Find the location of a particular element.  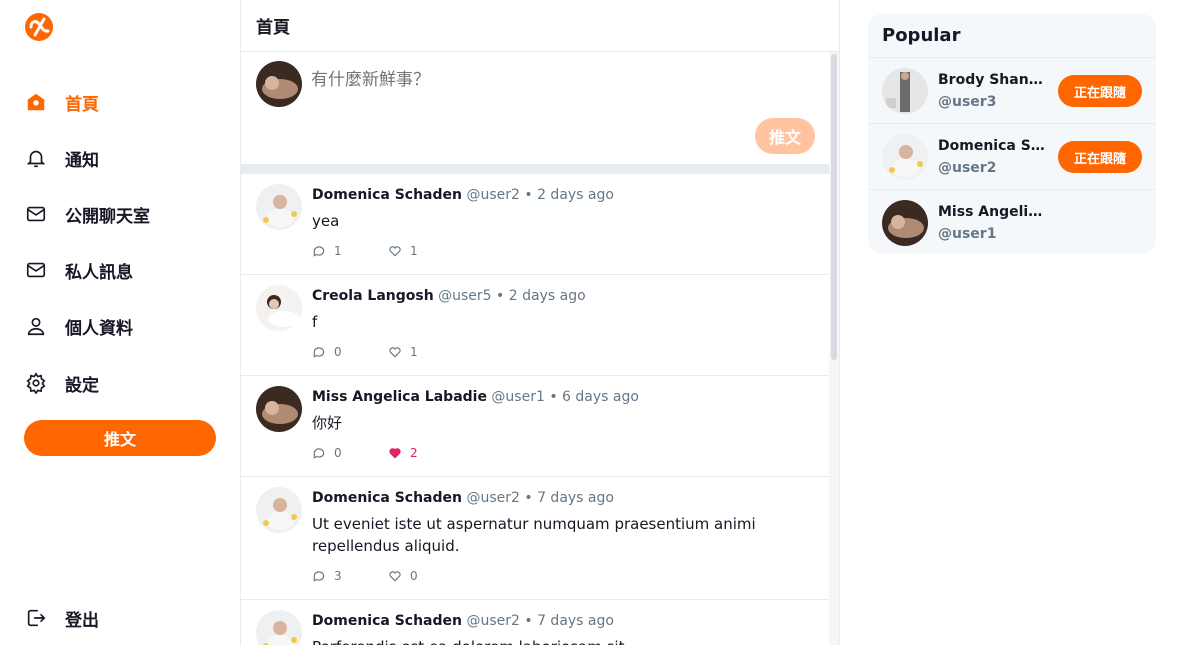

popular-user-handle: @user3 is located at coordinates (994, 102).